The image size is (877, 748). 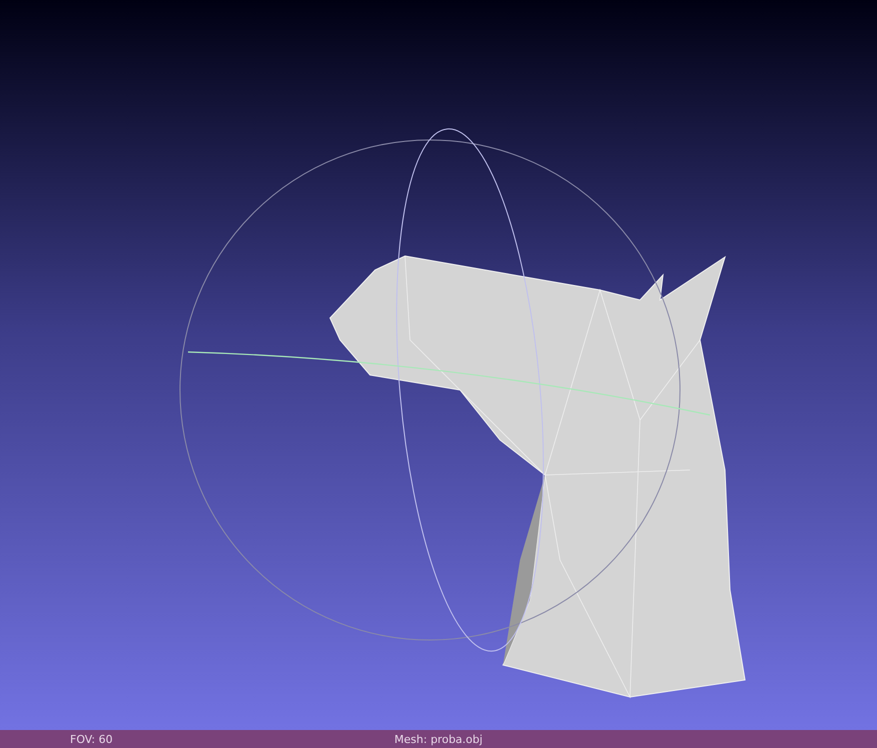 I want to click on mesh-name-label: Mesh: proba.obj, so click(x=438, y=739).